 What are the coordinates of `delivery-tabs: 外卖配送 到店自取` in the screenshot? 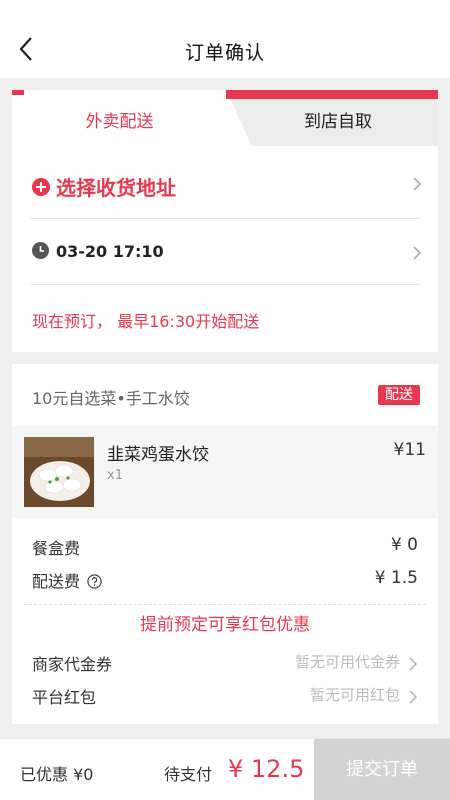 It's located at (225, 118).